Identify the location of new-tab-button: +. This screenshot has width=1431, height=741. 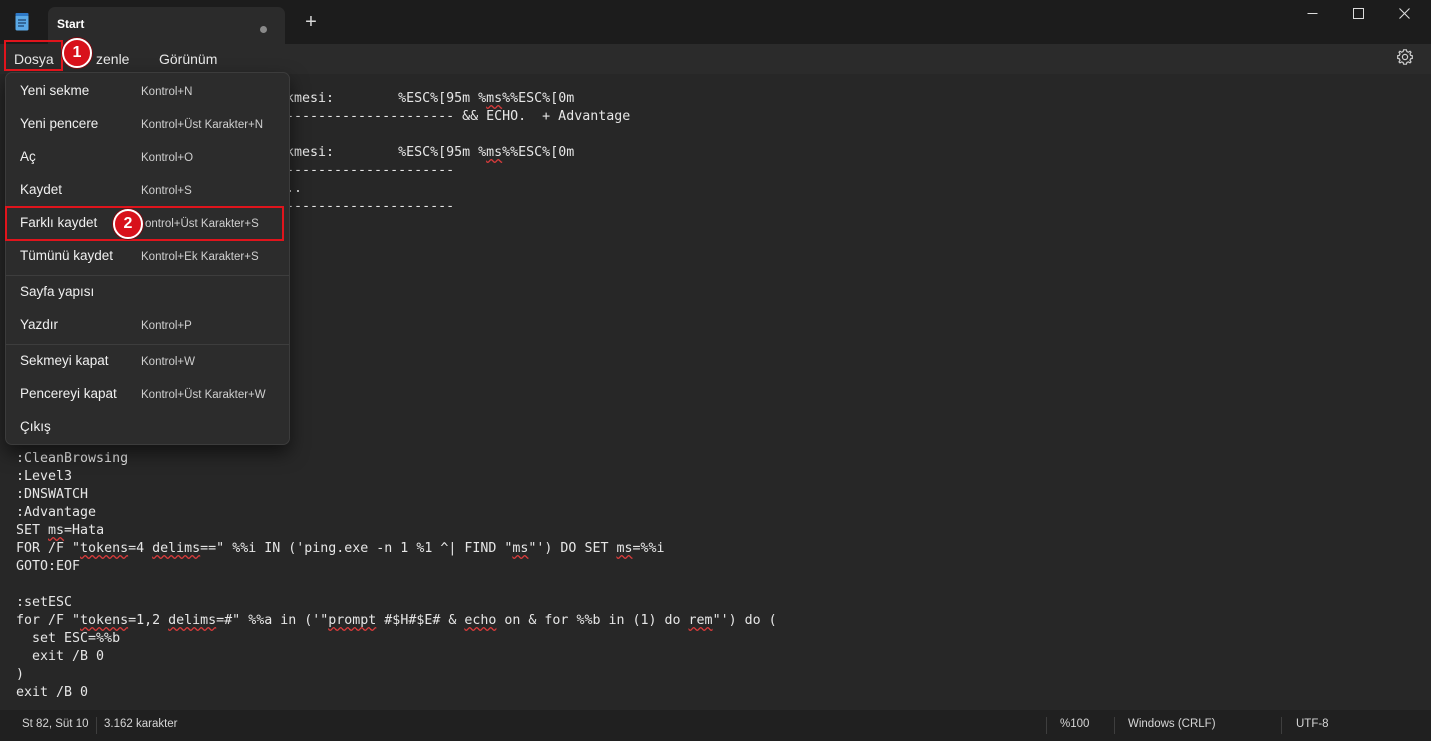
(311, 22).